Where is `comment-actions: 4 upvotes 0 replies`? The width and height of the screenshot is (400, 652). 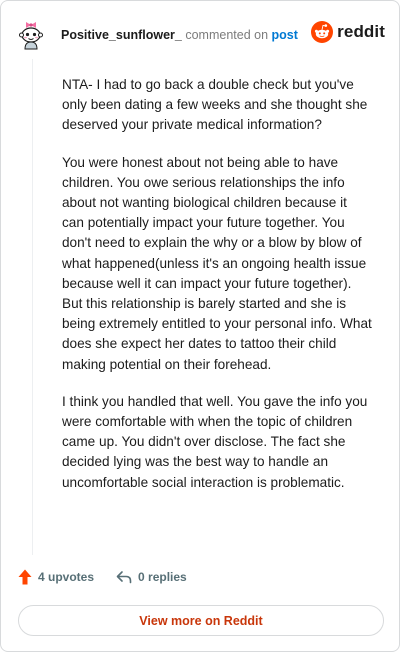 comment-actions: 4 upvotes 0 replies is located at coordinates (102, 577).